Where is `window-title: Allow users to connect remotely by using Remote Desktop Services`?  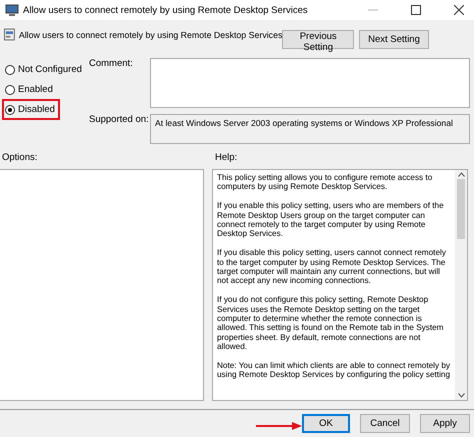 window-title: Allow users to connect remotely by using Remote Desktop Services is located at coordinates (166, 10).